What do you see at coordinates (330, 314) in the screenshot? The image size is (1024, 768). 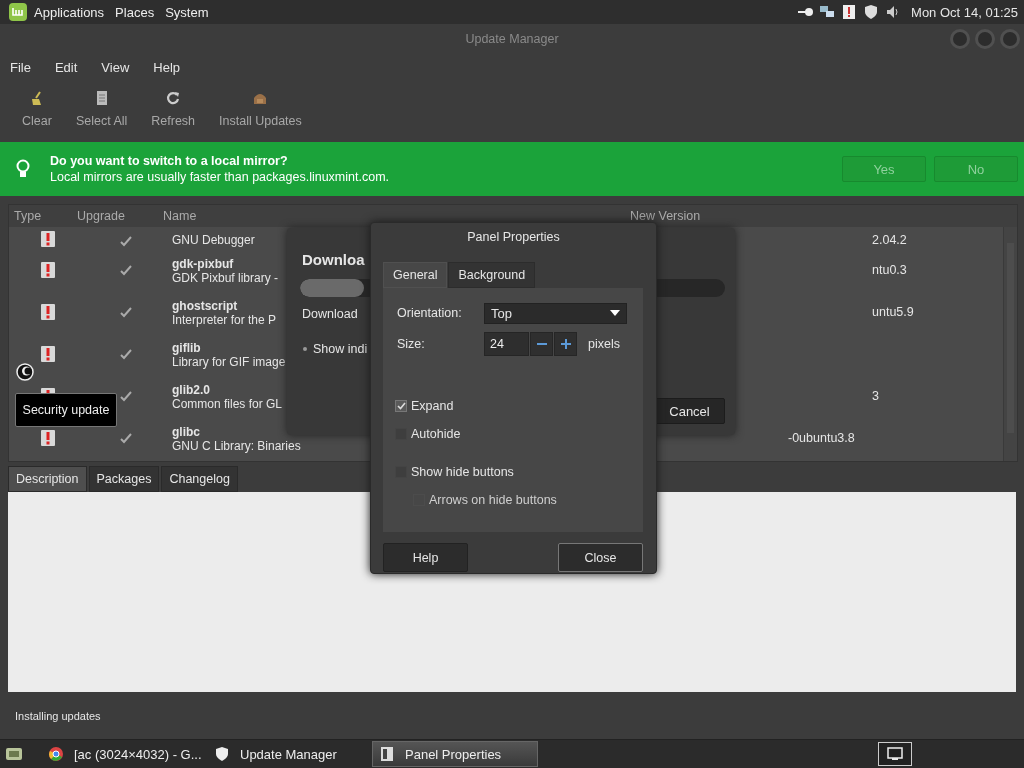 I see `dialog-text: Download` at bounding box center [330, 314].